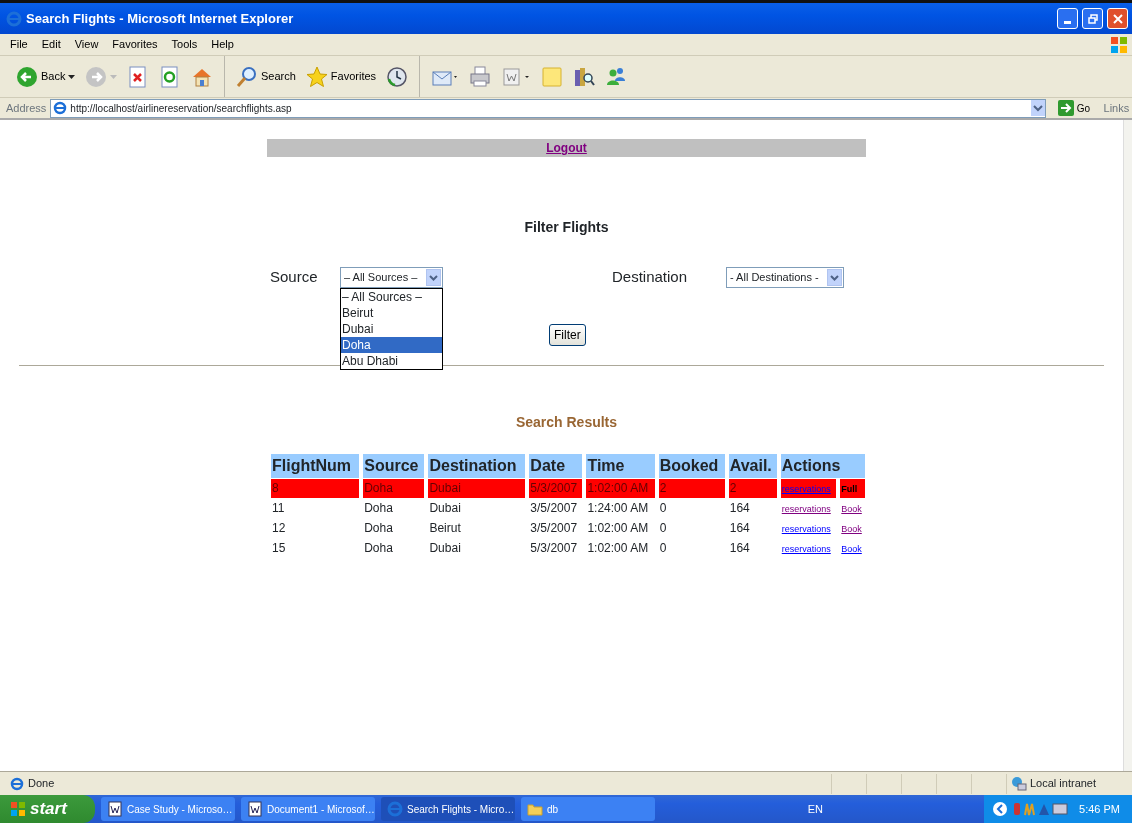  Describe the element at coordinates (1115, 108) in the screenshot. I see `links-label: Links` at that location.